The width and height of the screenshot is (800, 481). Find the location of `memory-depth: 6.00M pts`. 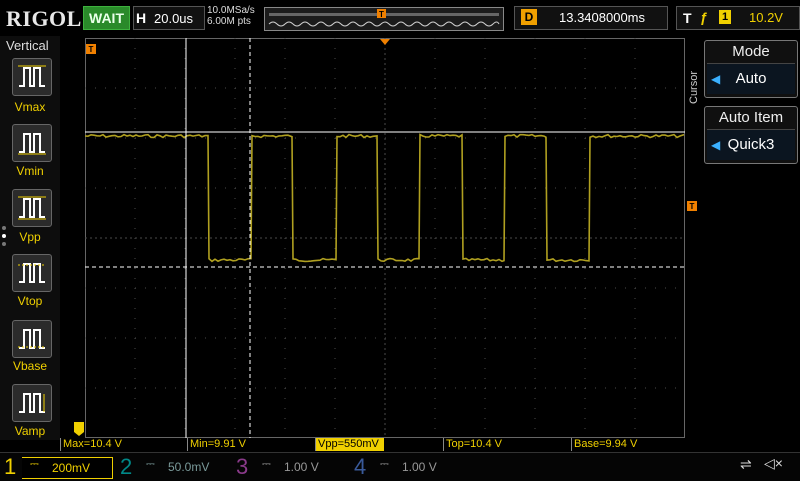

memory-depth: 6.00M pts is located at coordinates (229, 21).